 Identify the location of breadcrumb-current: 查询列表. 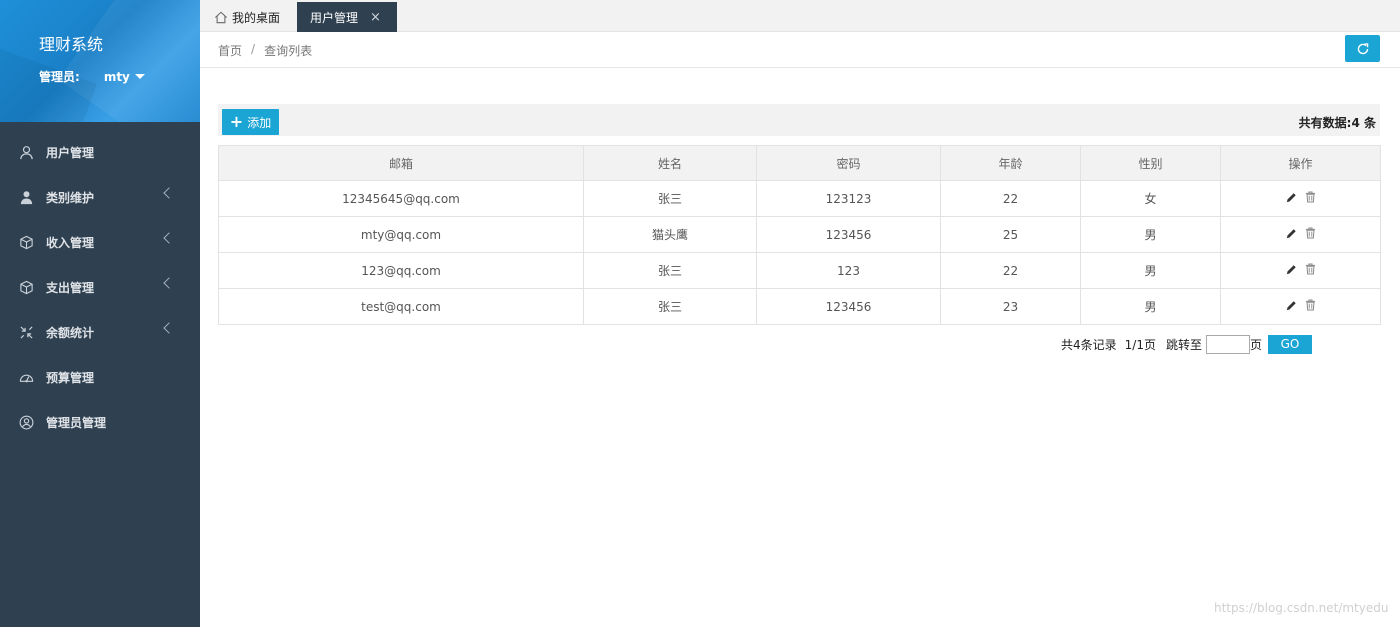
(288, 51).